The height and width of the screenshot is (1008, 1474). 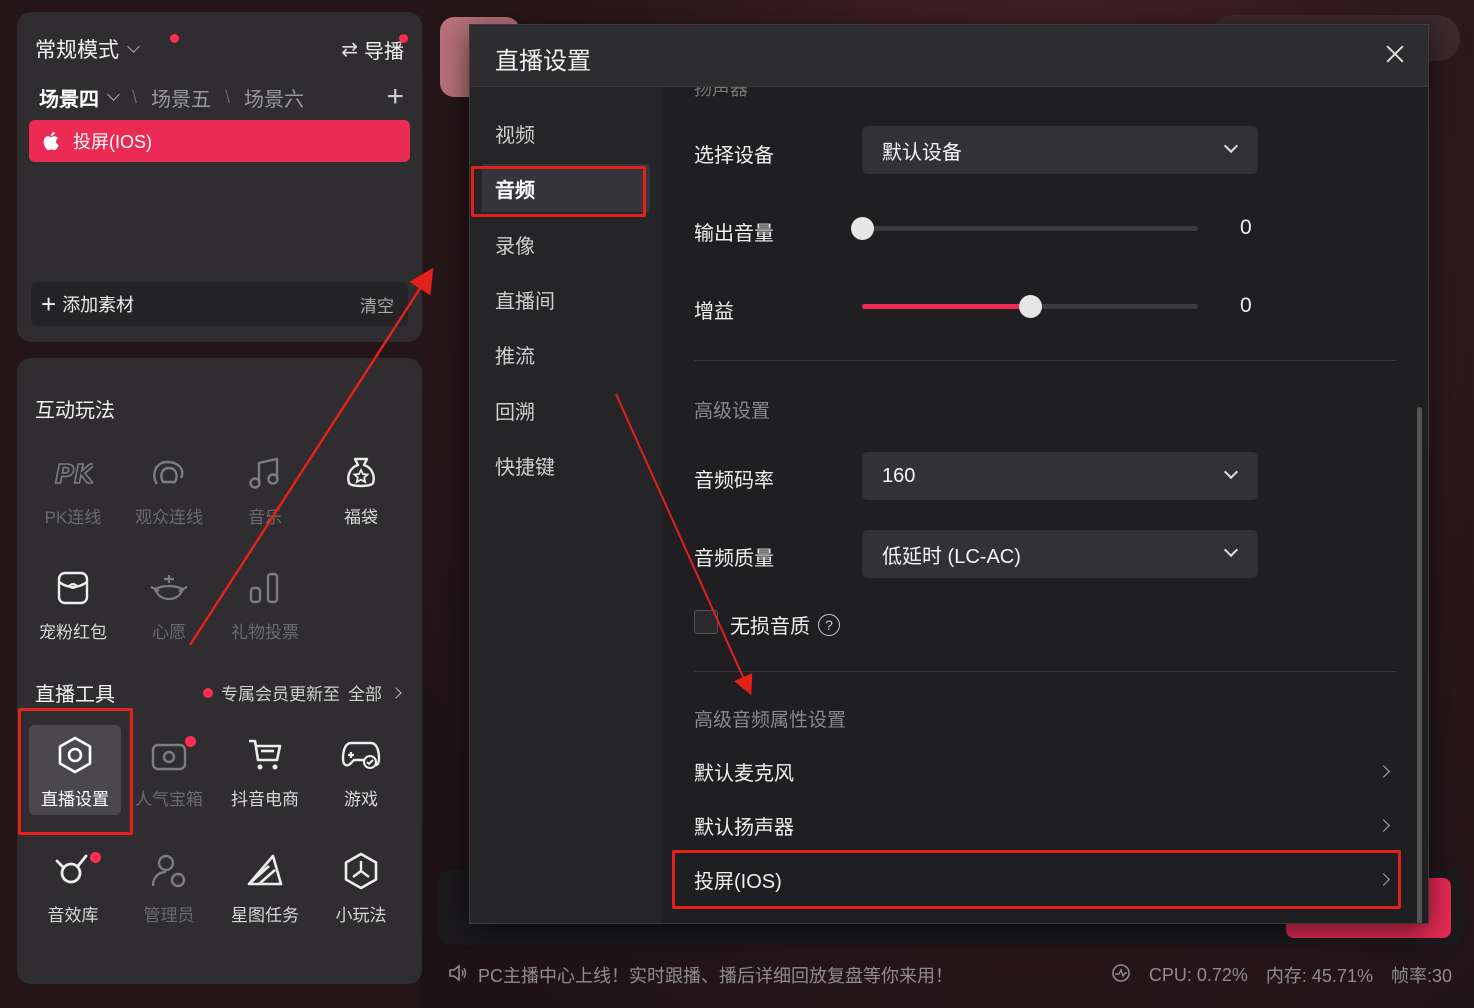 What do you see at coordinates (265, 799) in the screenshot?
I see `item-label: 抖音电商` at bounding box center [265, 799].